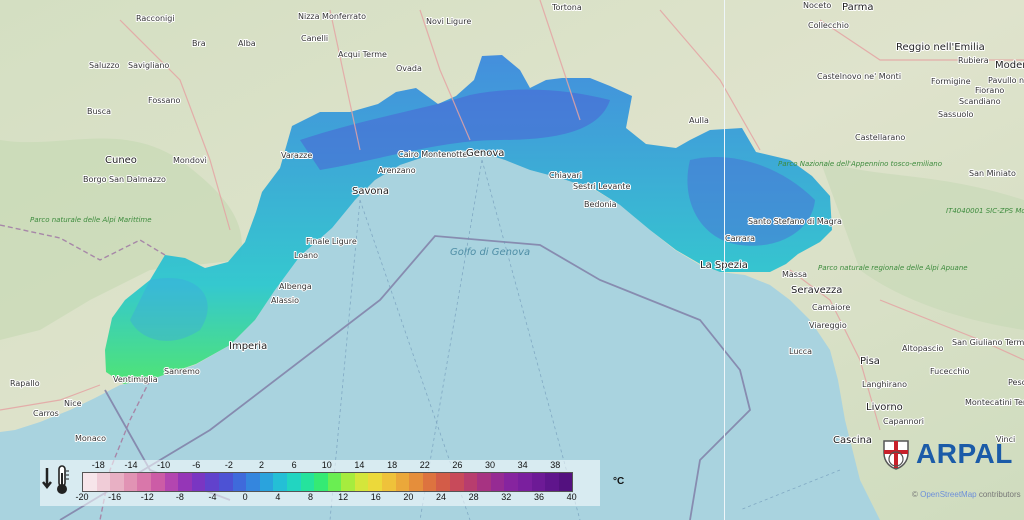 The height and width of the screenshot is (520, 1024). What do you see at coordinates (247, 43) in the screenshot?
I see `place-label: Alba` at bounding box center [247, 43].